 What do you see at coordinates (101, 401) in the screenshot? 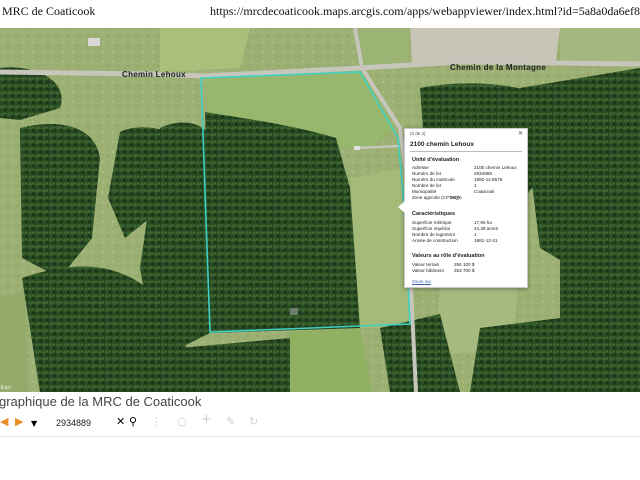
I see `app-subtitle: graphique de la MRC de Coaticook` at bounding box center [101, 401].